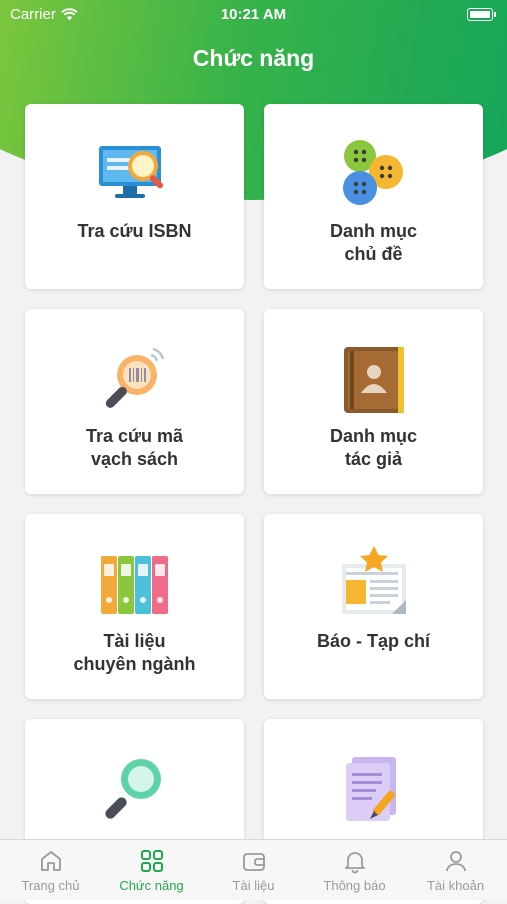  I want to click on tab-home: Trang chủ, so click(50, 870).